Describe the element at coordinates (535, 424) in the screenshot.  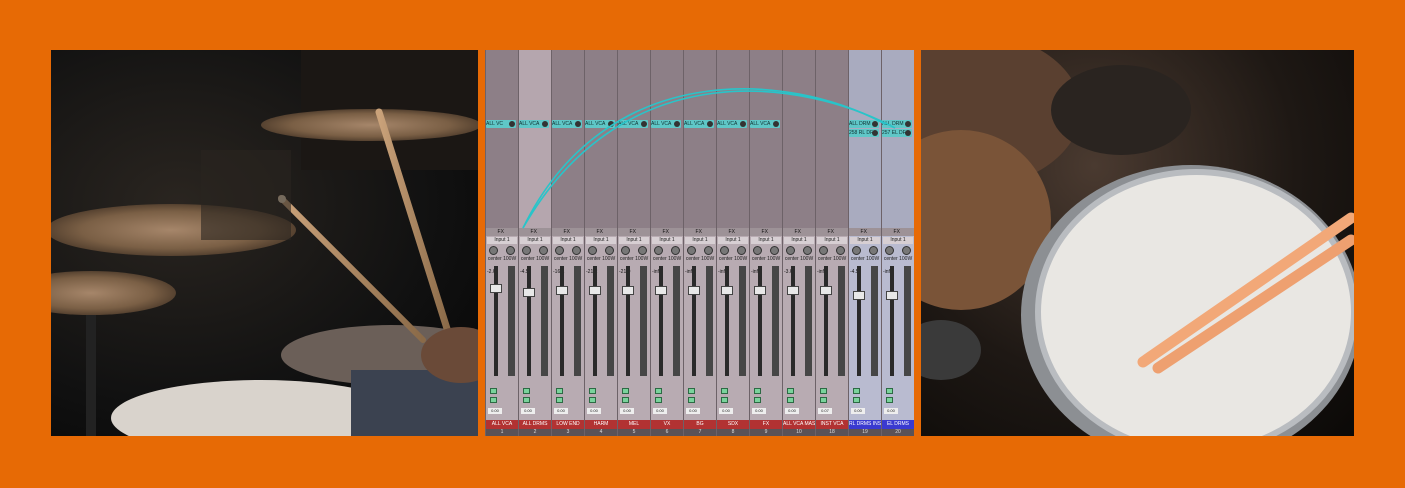
I see `track-name: ALL DRMS` at that location.